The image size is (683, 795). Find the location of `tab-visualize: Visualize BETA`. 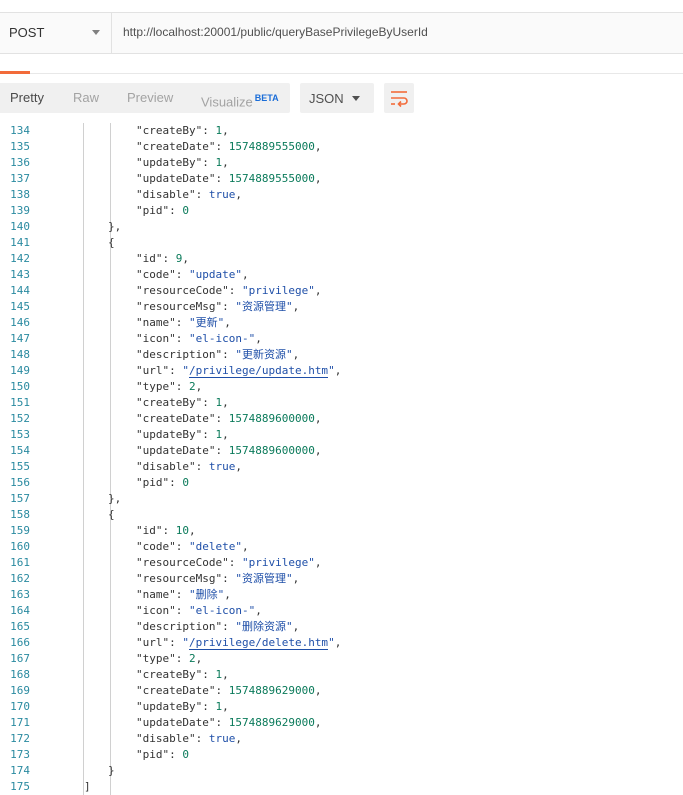

tab-visualize: Visualize BETA is located at coordinates (240, 98).